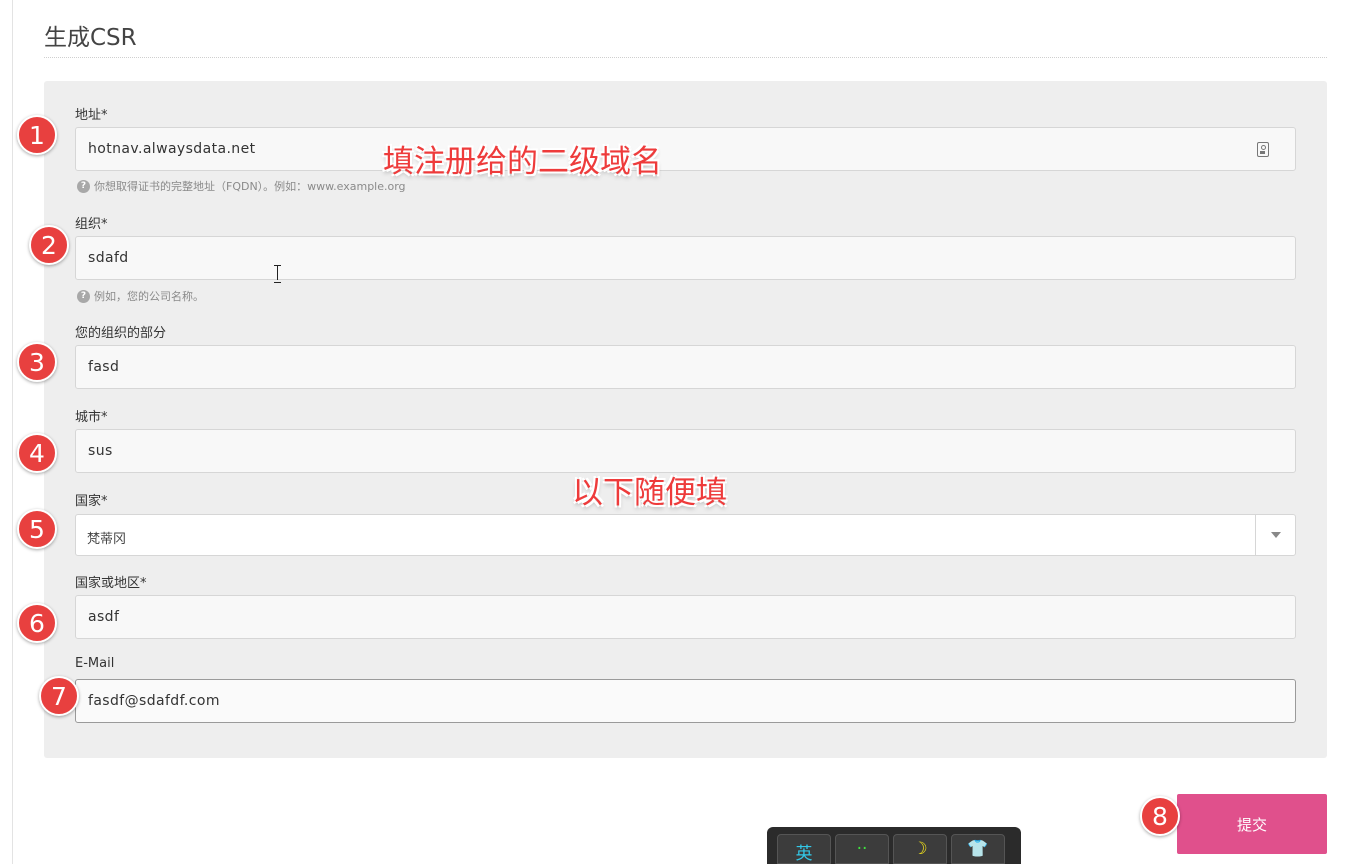 The image size is (1350, 864). What do you see at coordinates (804, 849) in the screenshot?
I see `ime-language-key: 英` at bounding box center [804, 849].